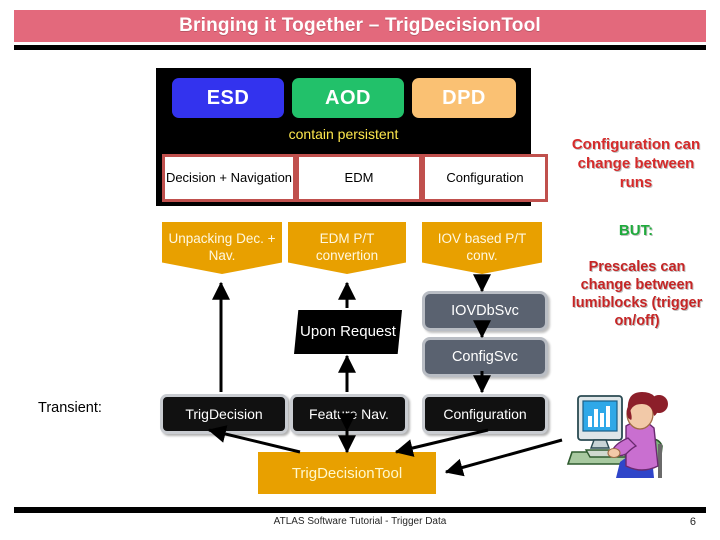  What do you see at coordinates (360, 521) in the screenshot?
I see `footer-caption: ATLAS Software Tutorial - Trigger Data` at bounding box center [360, 521].